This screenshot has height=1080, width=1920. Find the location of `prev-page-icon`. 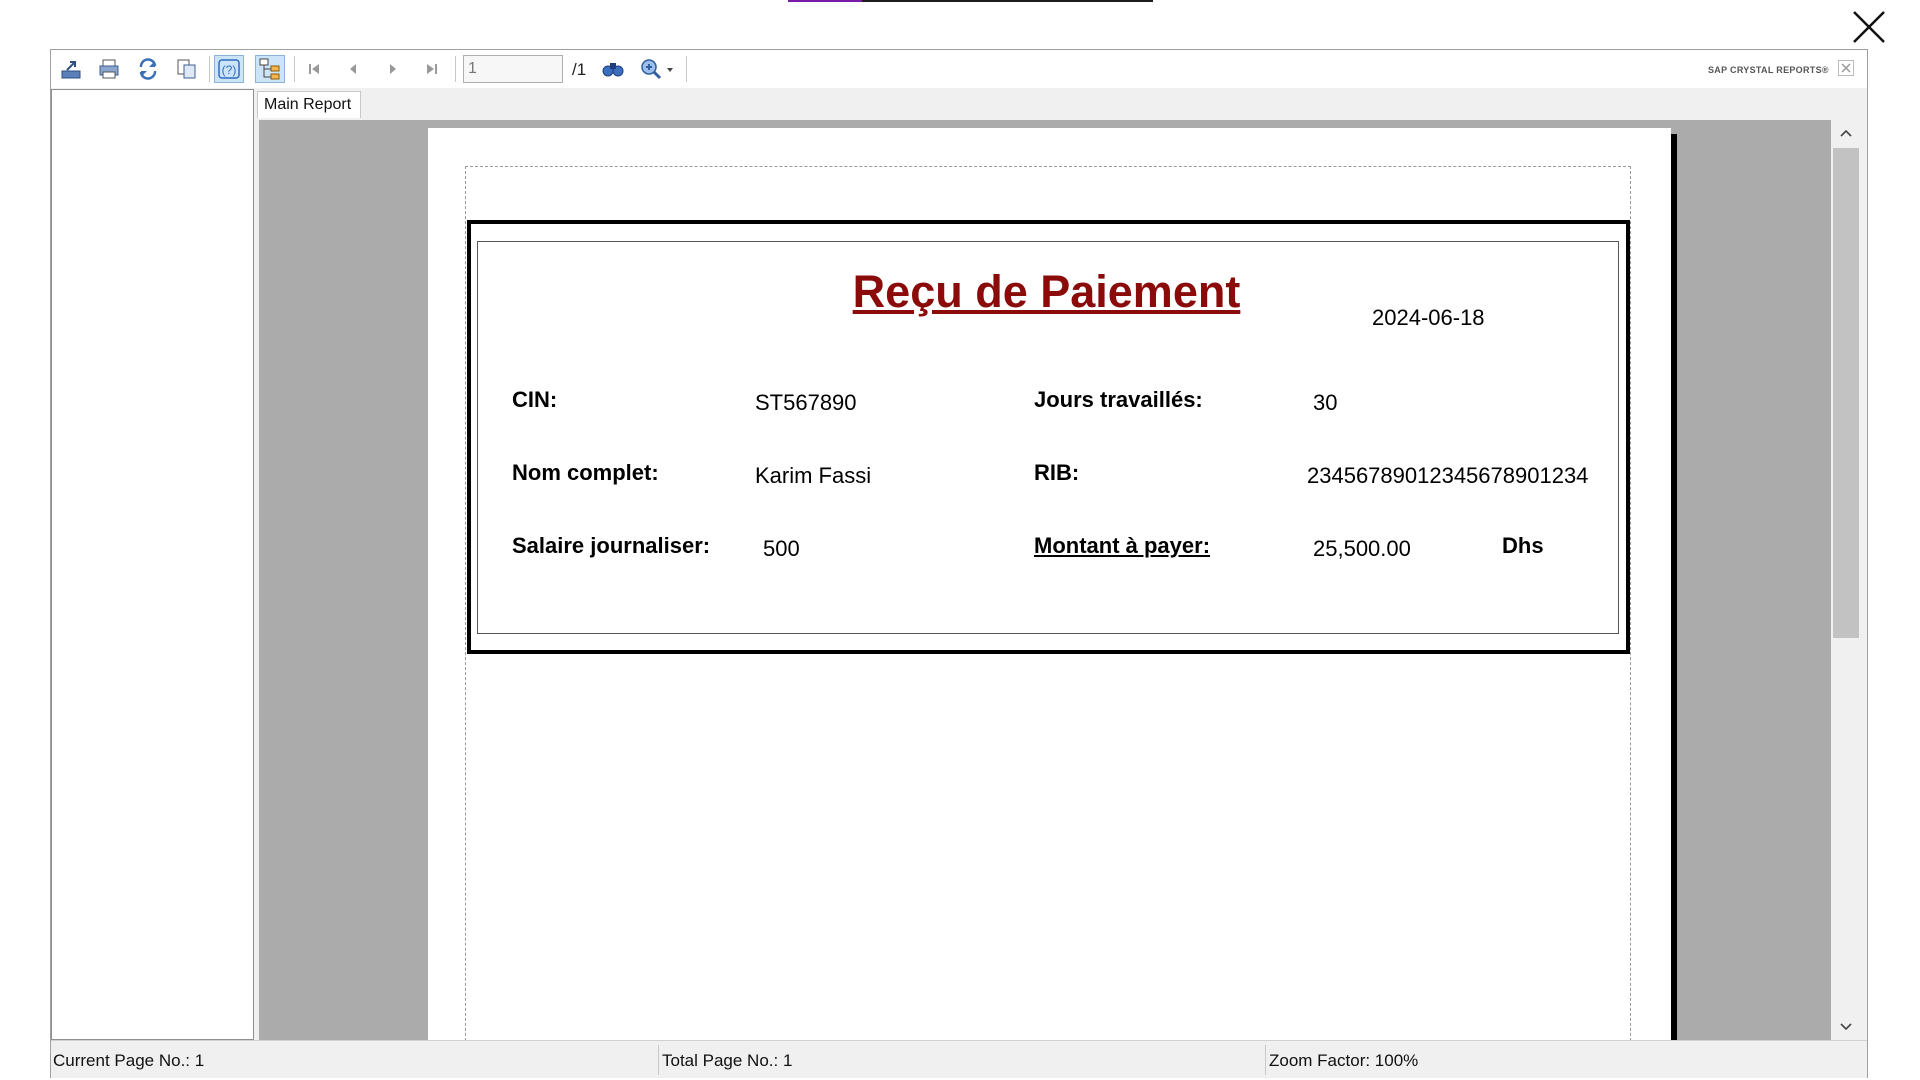

prev-page-icon is located at coordinates (353, 69).